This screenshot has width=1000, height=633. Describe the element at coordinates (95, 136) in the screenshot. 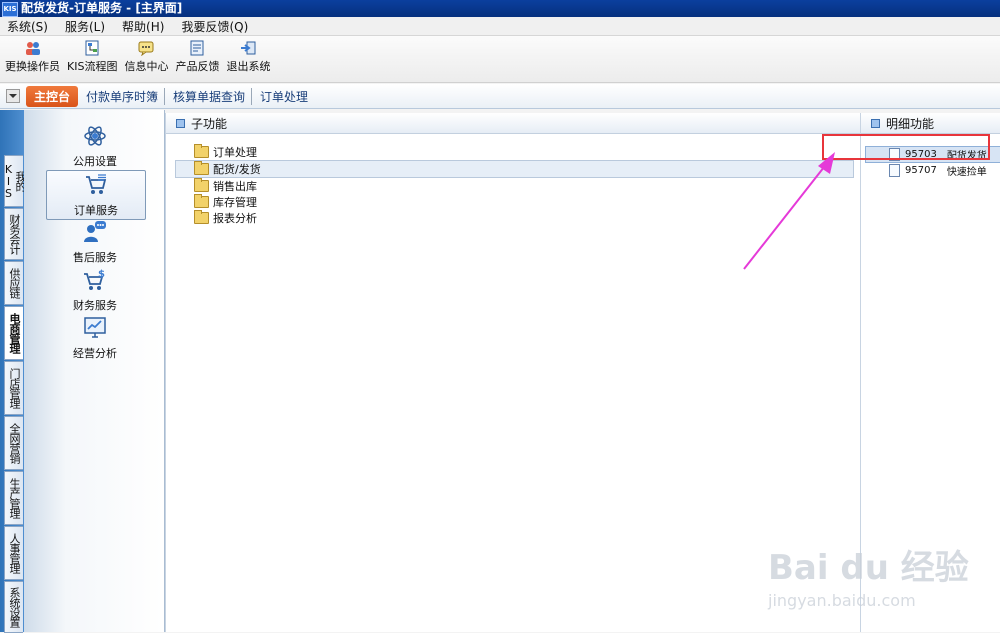

I see `gear-atom-icon` at that location.